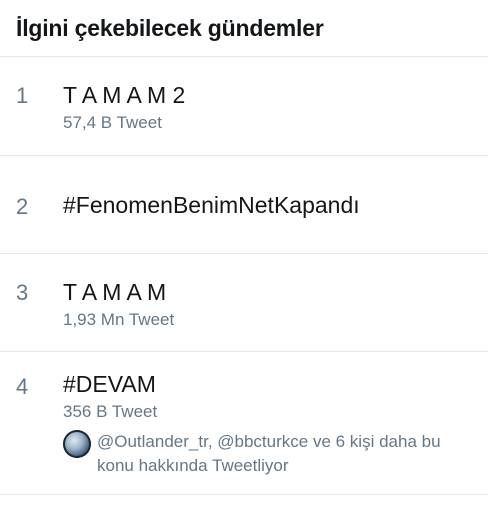 This screenshot has width=488, height=520. I want to click on trend-rank: 4, so click(22, 386).